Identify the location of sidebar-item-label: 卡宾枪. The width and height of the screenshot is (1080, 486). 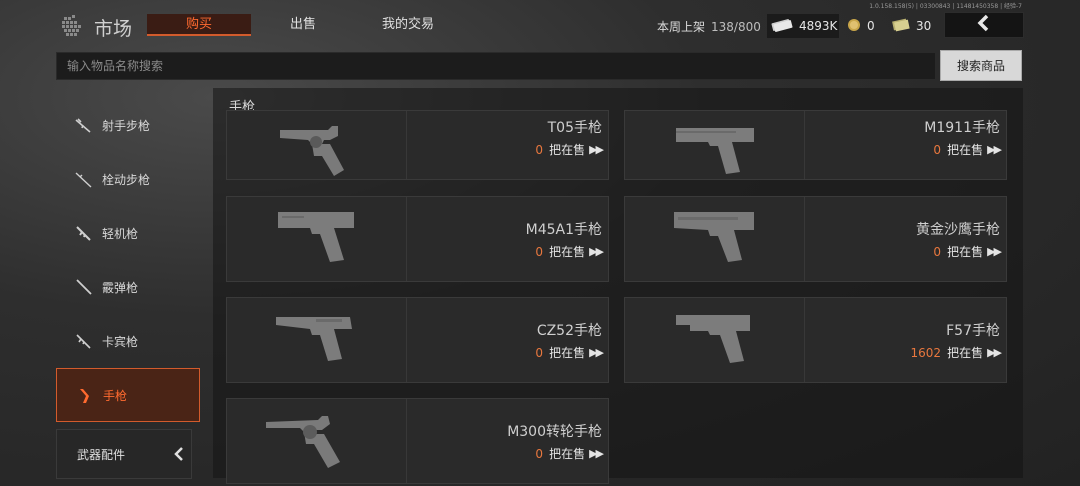
(120, 341).